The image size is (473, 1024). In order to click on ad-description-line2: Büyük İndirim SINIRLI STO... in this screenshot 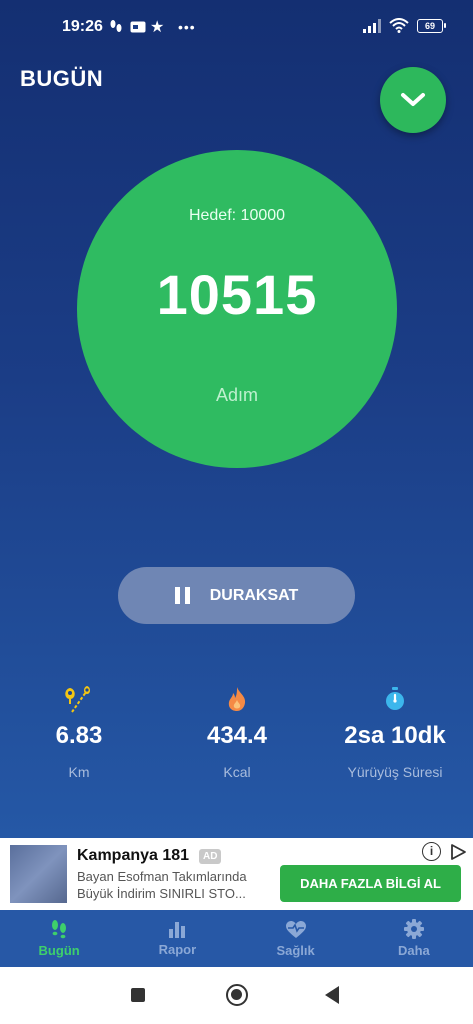, I will do `click(161, 893)`.